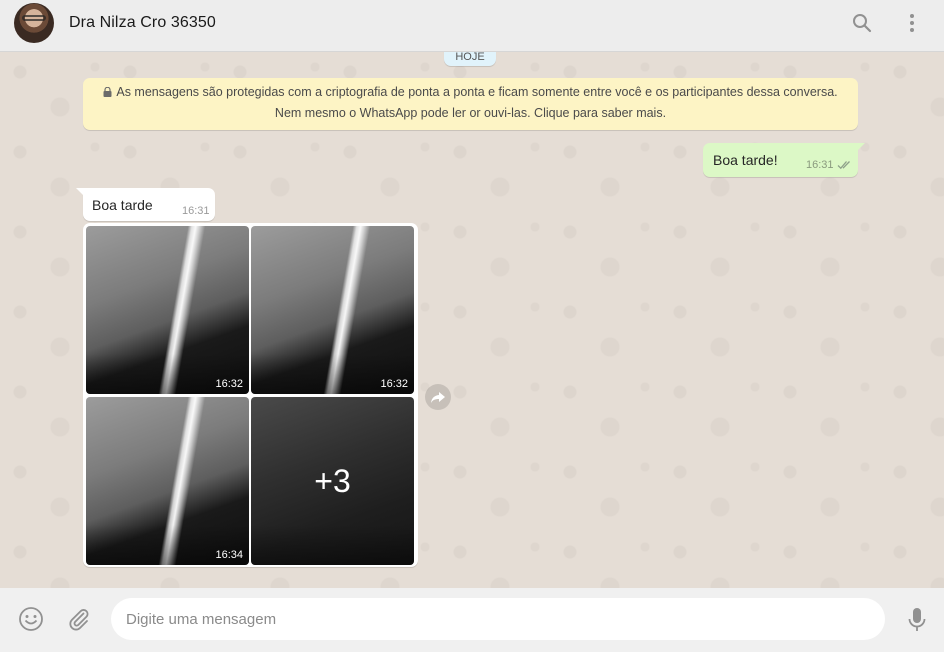 The width and height of the screenshot is (944, 652). What do you see at coordinates (862, 23) in the screenshot?
I see `search-icon` at bounding box center [862, 23].